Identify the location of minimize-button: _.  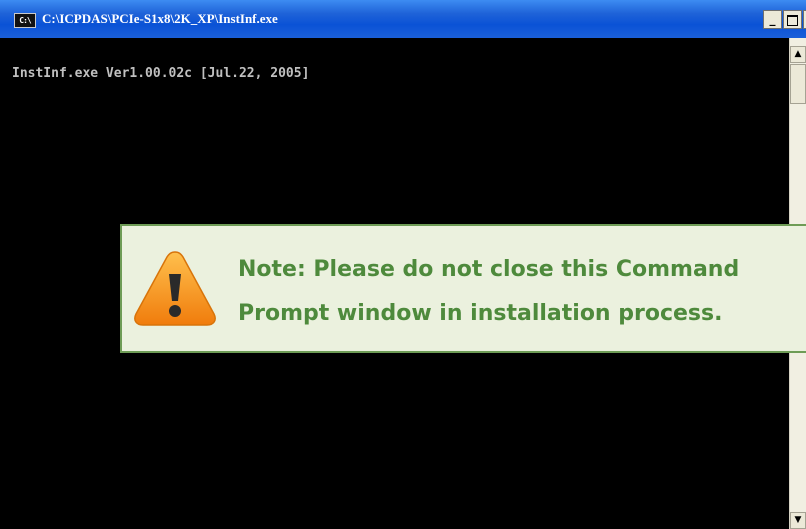
(772, 19).